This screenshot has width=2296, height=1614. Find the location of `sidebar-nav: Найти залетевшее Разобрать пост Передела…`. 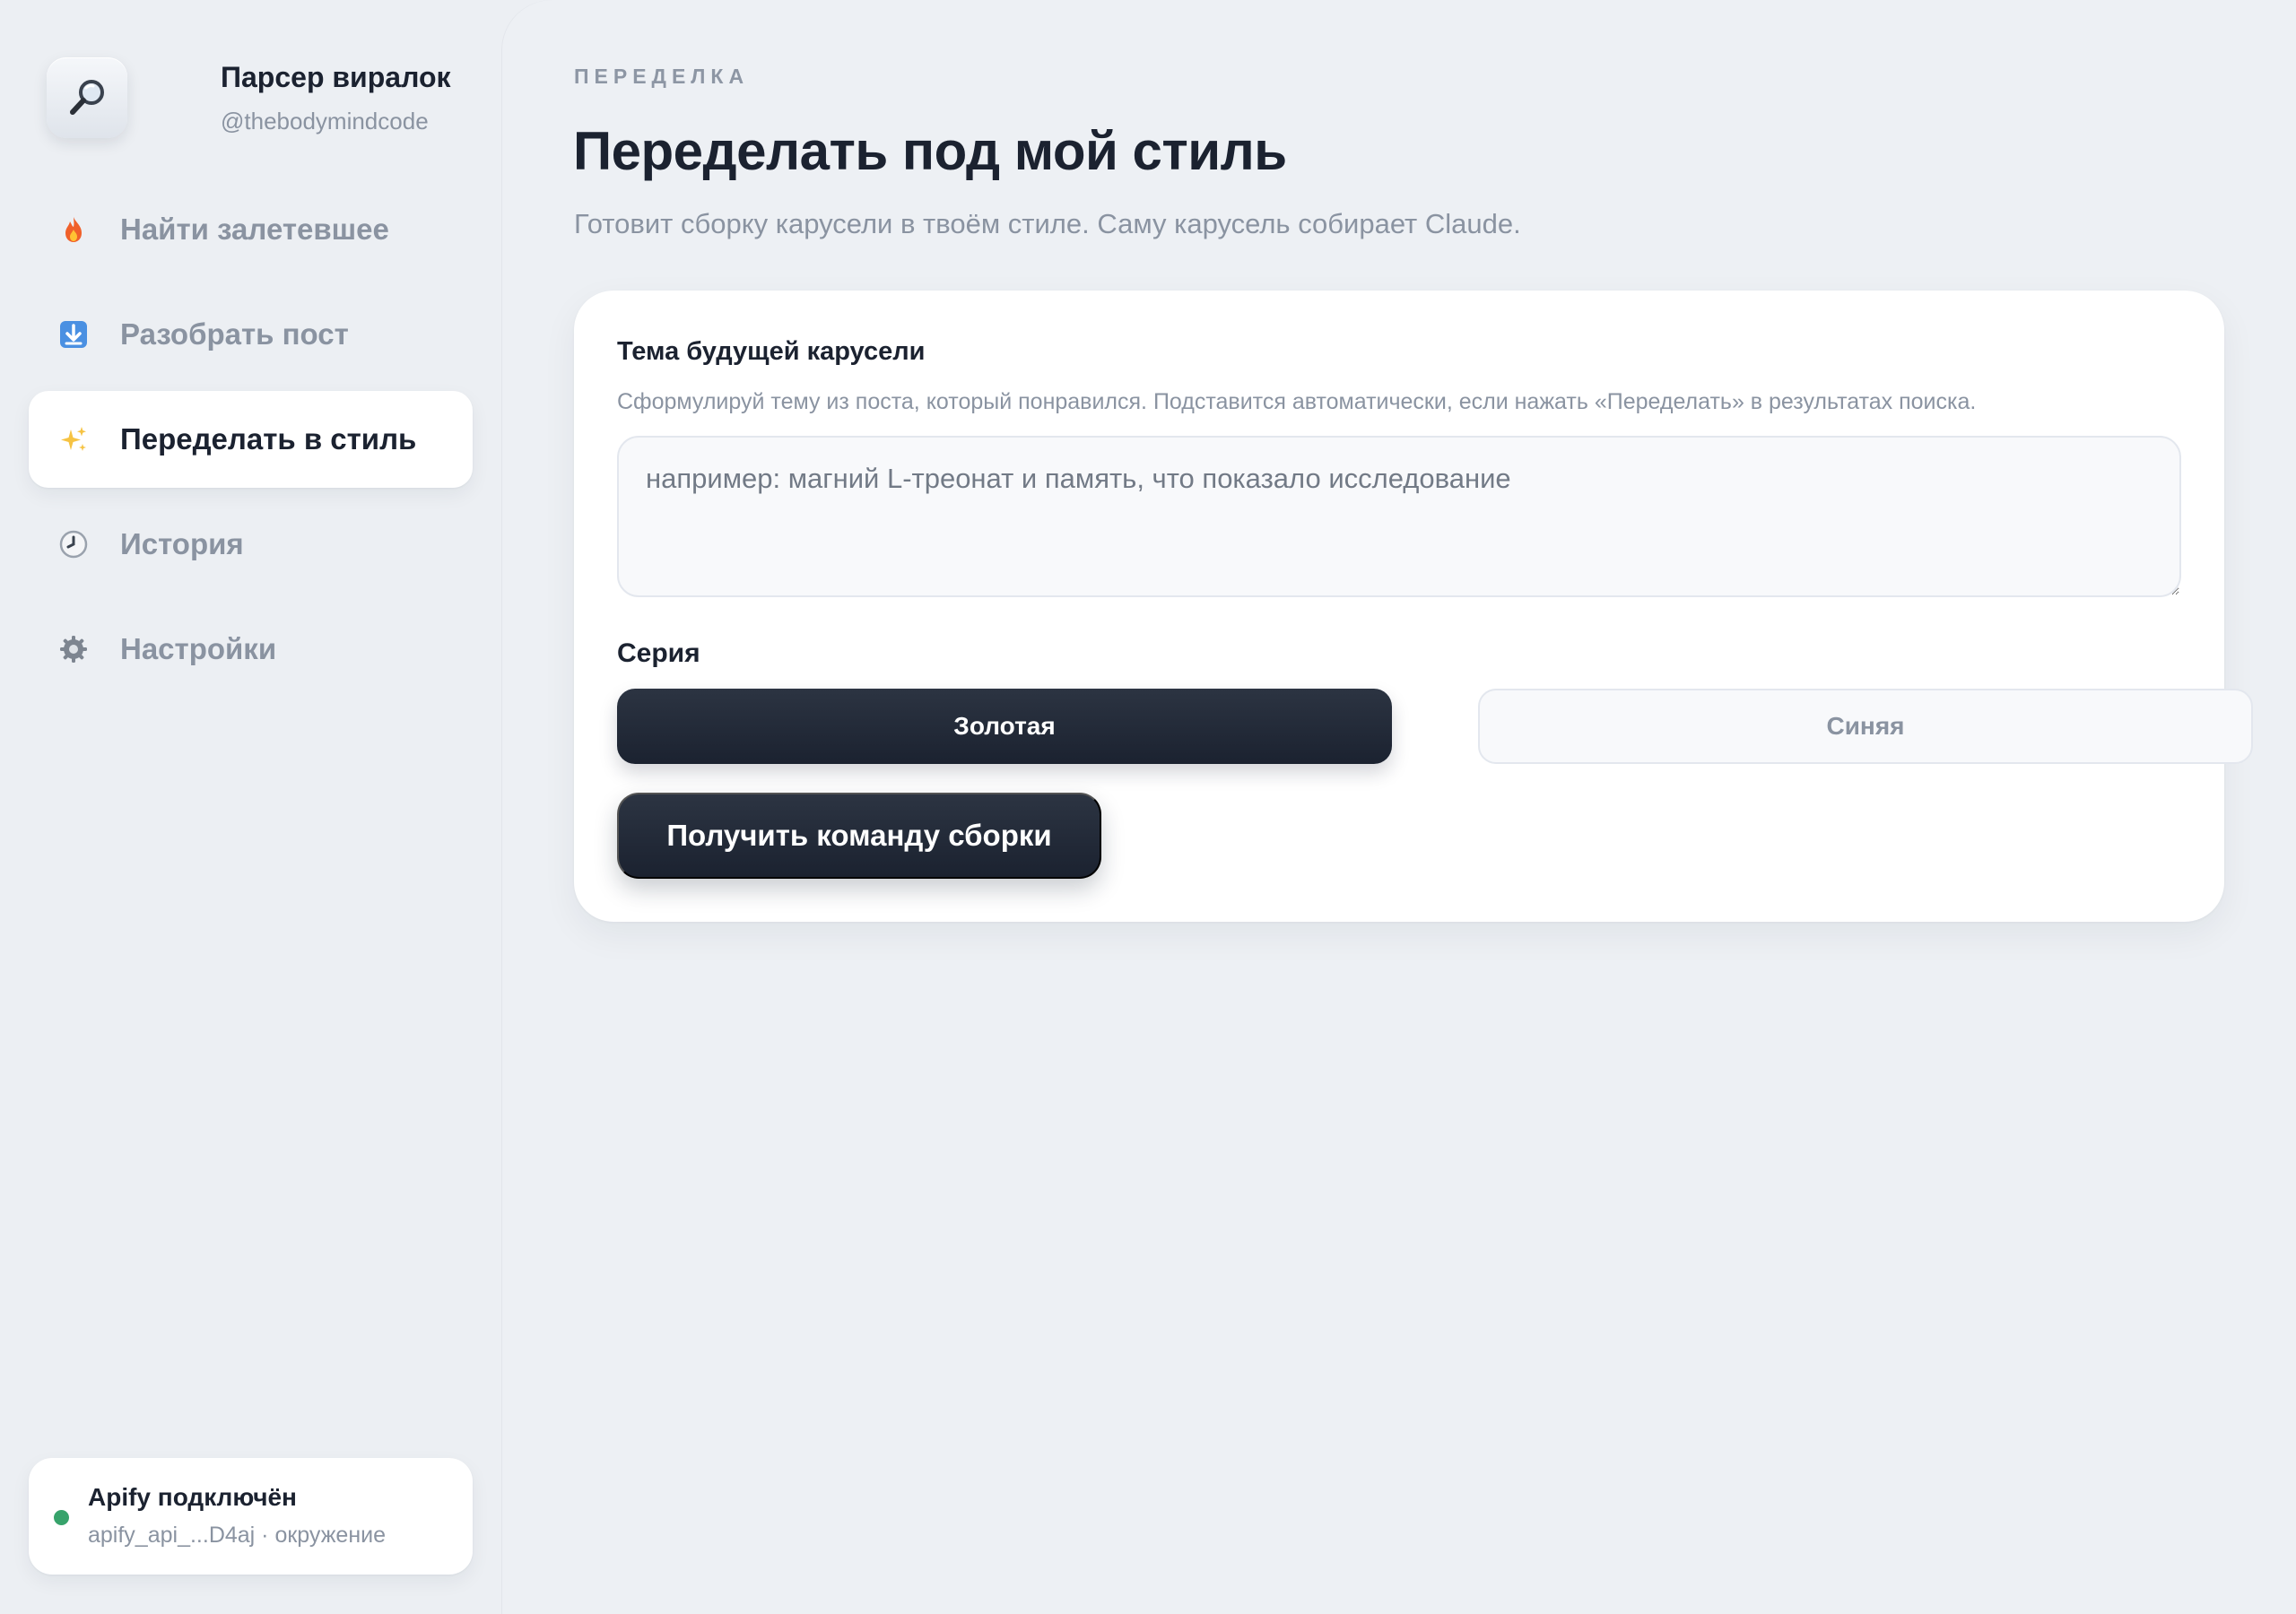

sidebar-nav: Найти залетевшее Разобрать пост Передела… is located at coordinates (251, 443).